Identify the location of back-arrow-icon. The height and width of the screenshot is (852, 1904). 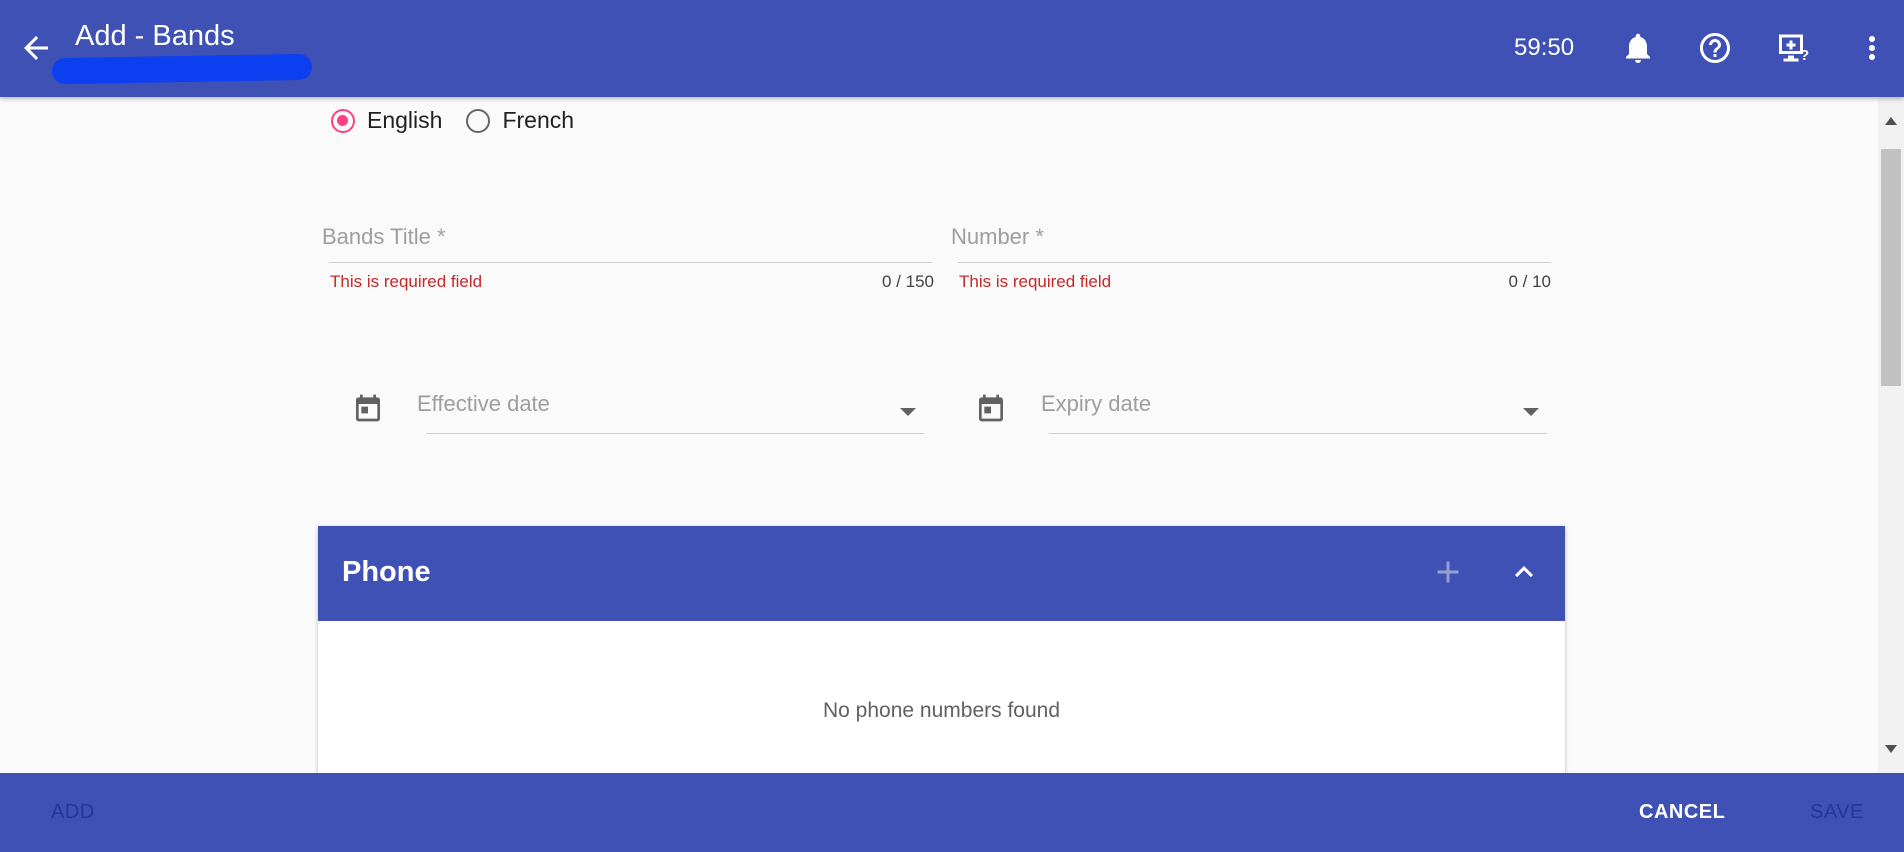
(36, 48).